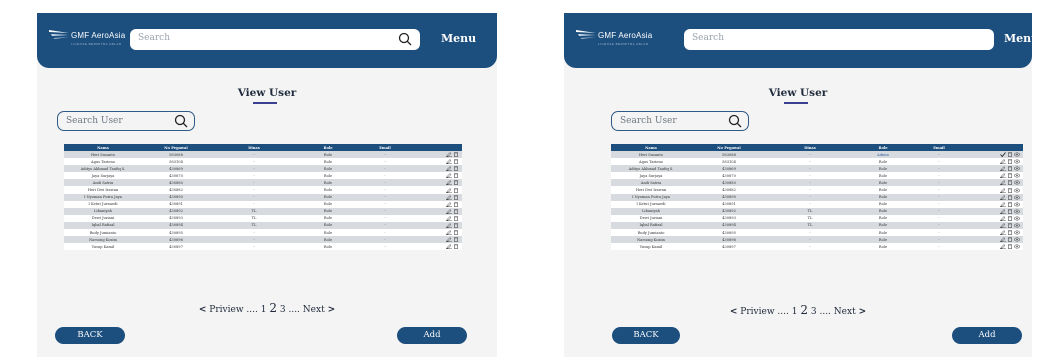  I want to click on header-search-input: Search, so click(839, 39).